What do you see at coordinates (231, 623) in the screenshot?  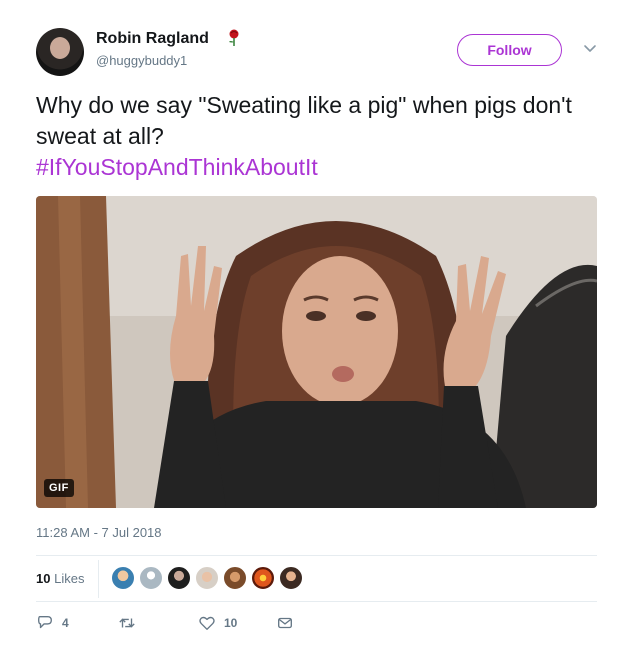 I see `like-count: 10` at bounding box center [231, 623].